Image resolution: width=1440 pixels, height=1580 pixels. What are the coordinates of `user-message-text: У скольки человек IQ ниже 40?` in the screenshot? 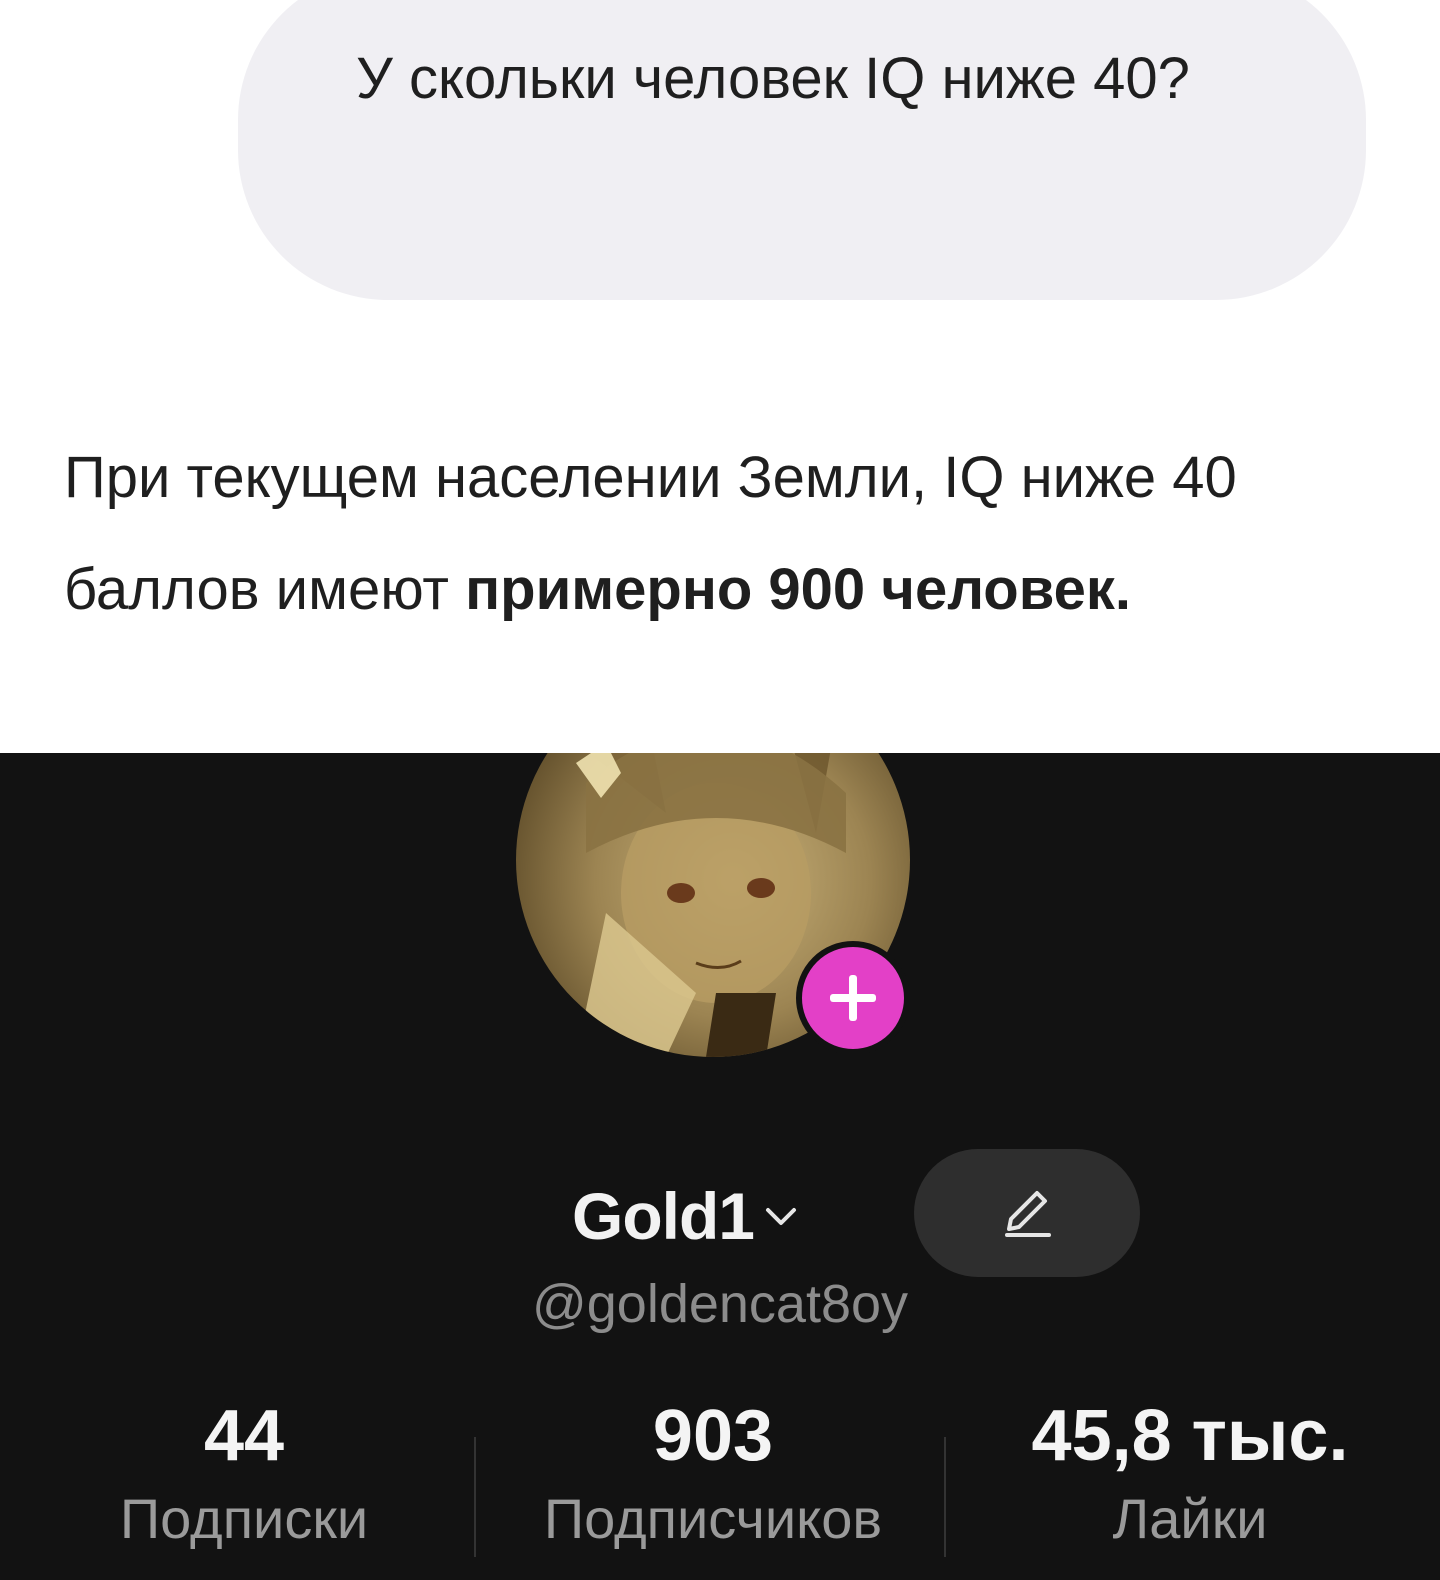 It's located at (773, 78).